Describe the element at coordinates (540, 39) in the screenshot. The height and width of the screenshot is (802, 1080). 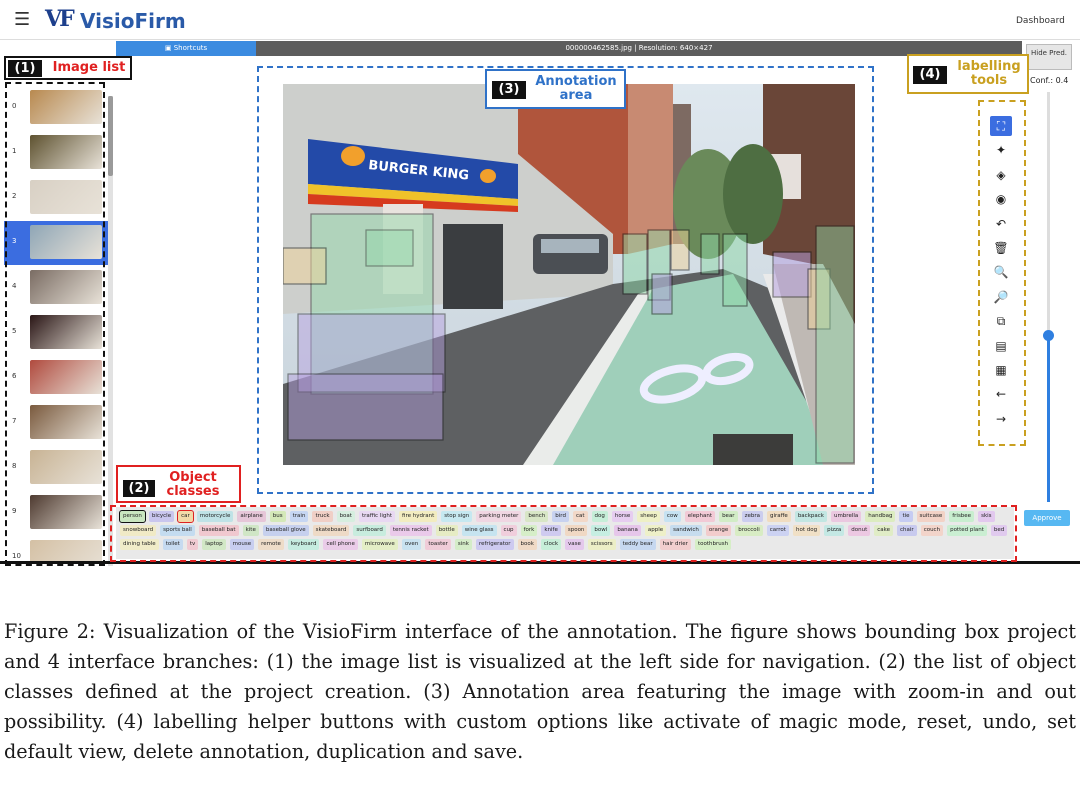
I see `divider` at that location.